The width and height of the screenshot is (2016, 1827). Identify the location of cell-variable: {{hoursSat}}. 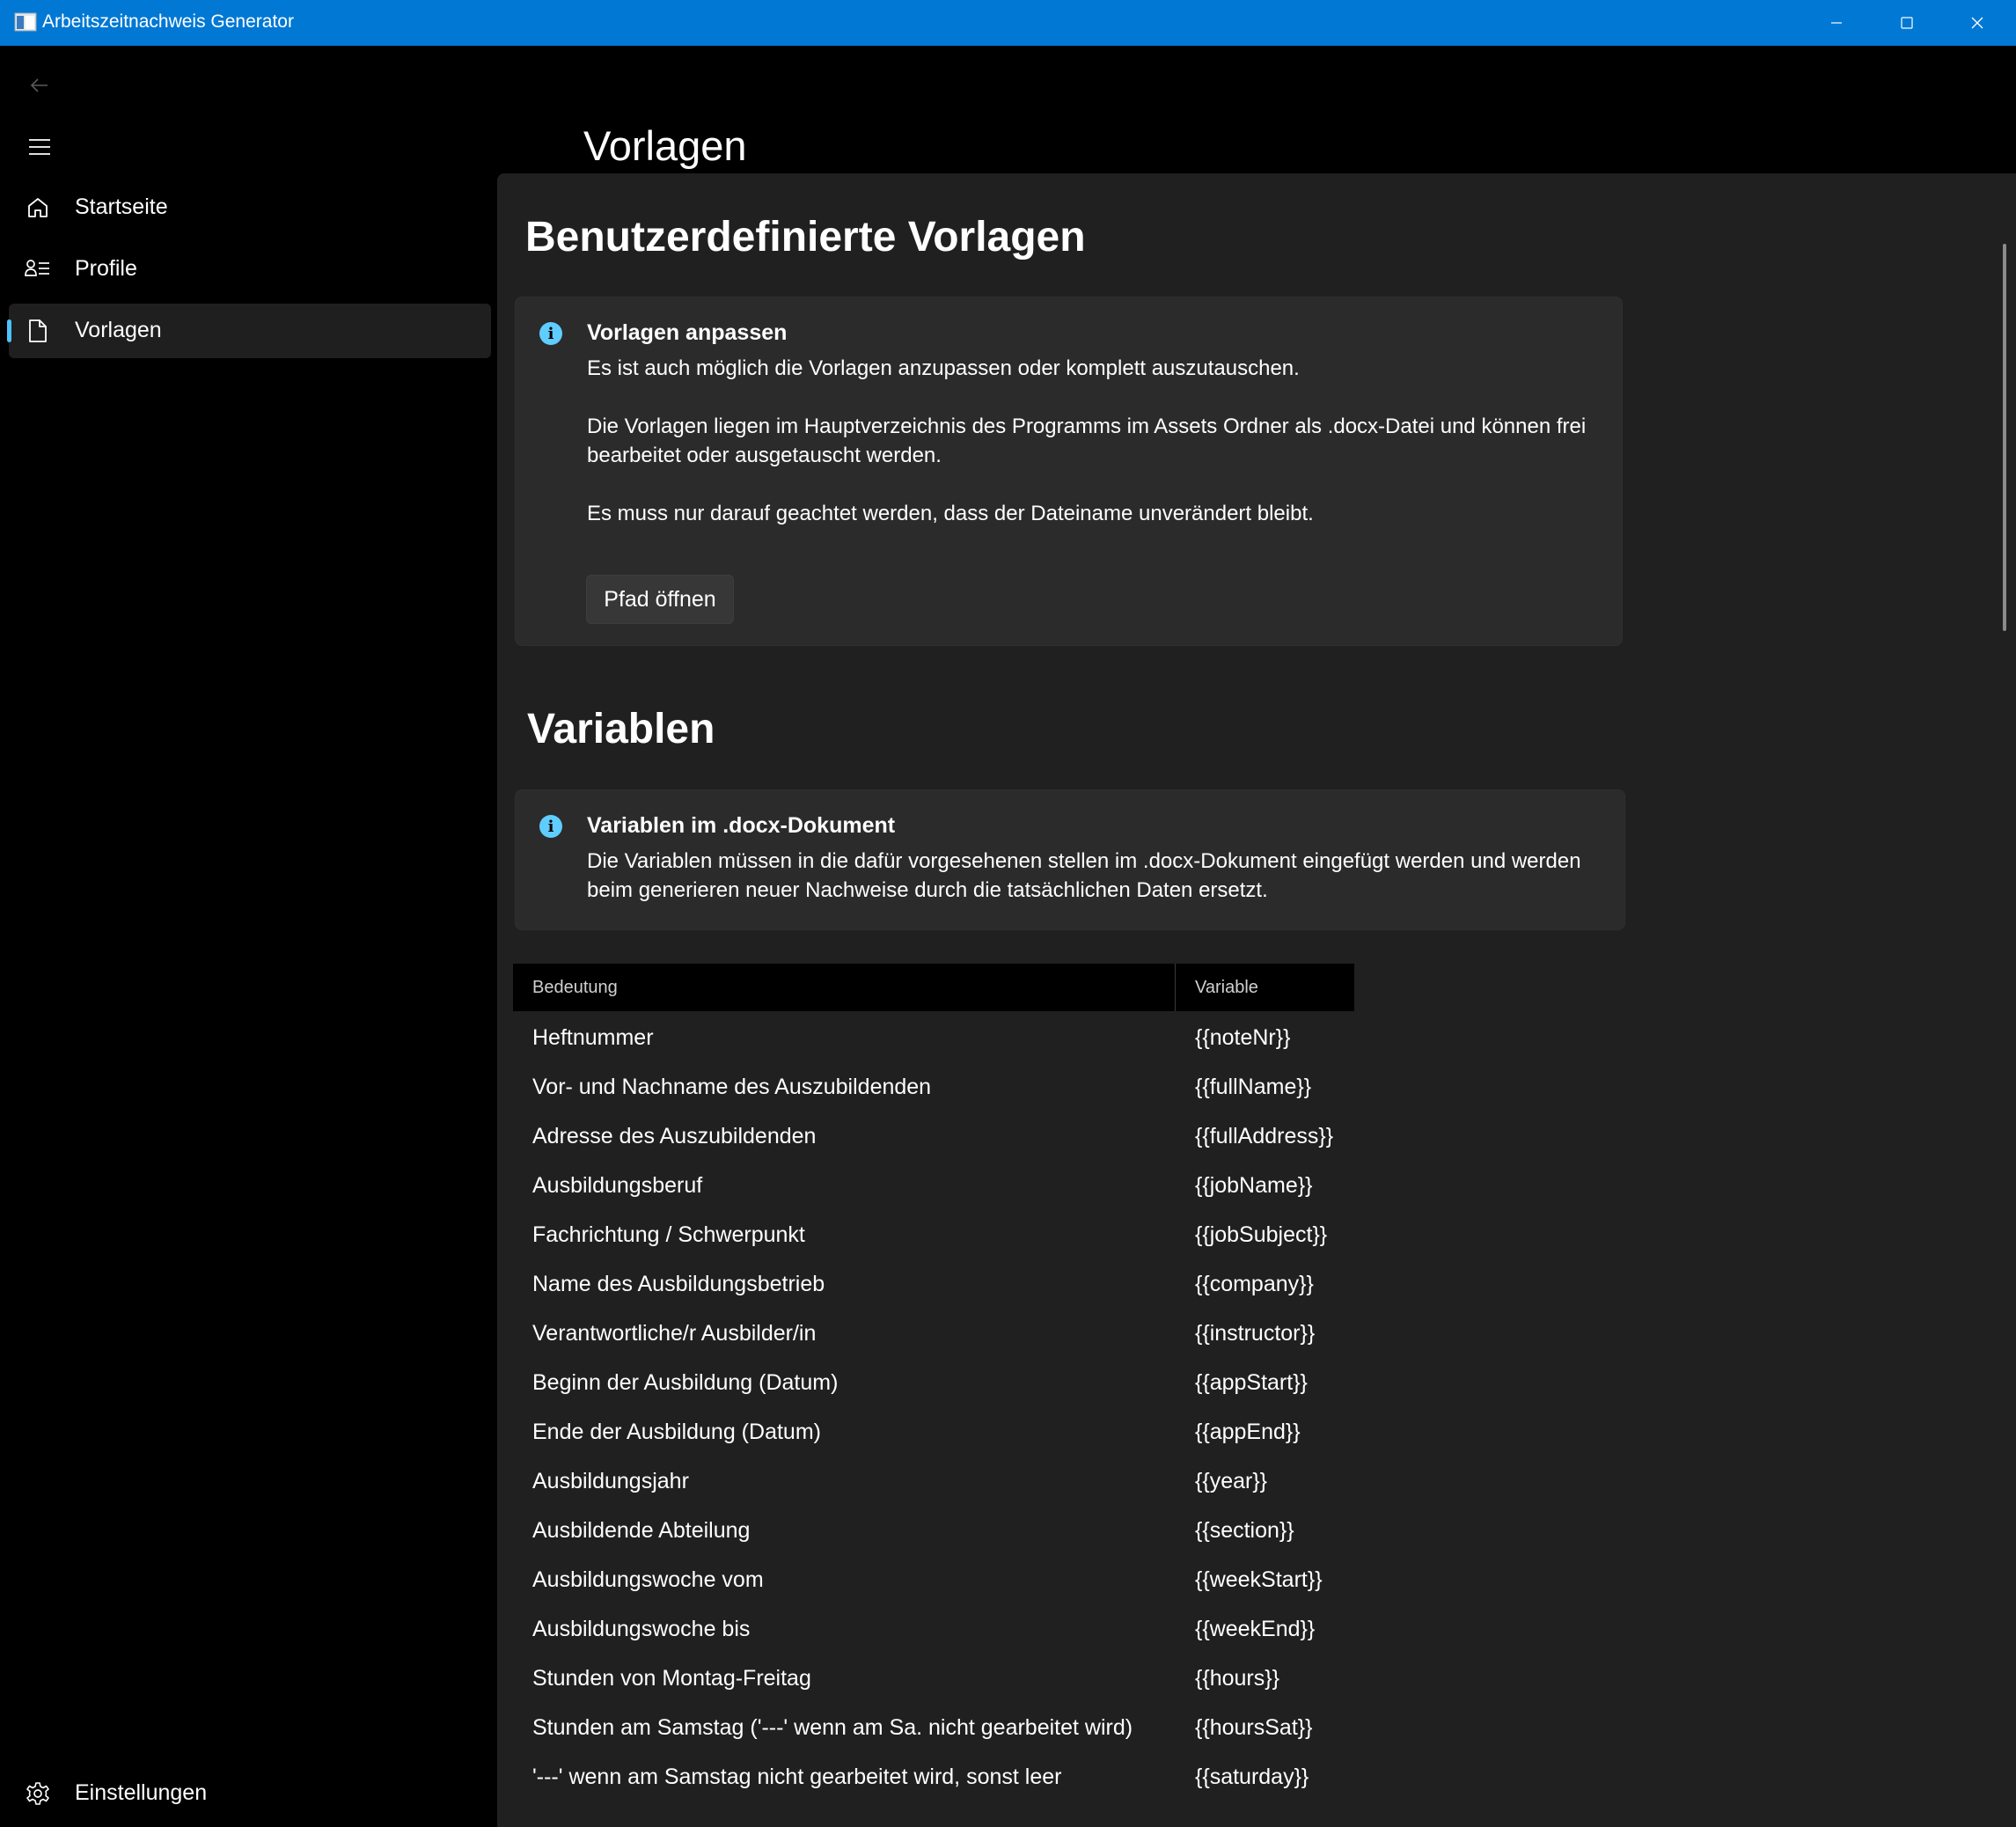
(1254, 1727).